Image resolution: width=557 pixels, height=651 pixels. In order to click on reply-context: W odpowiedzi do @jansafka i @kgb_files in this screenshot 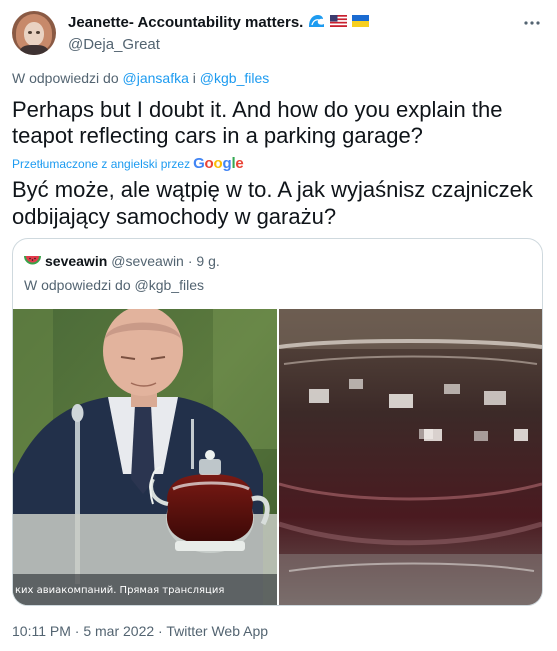, I will do `click(140, 78)`.